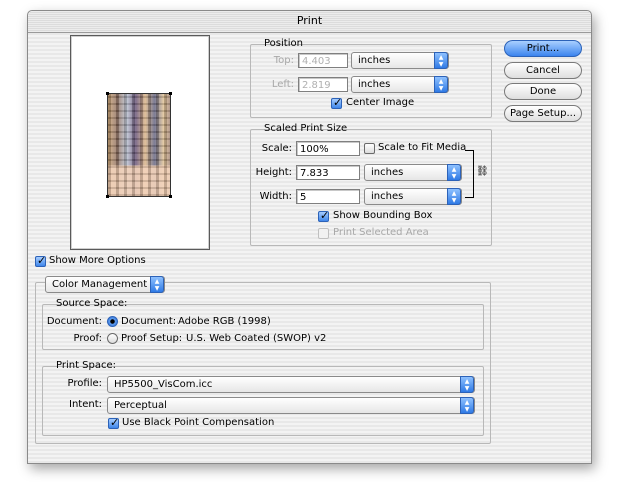 The height and width of the screenshot is (482, 627). Describe the element at coordinates (256, 338) in the screenshot. I see `proof-profile: U.S. Web Coated (SWOP) v2` at that location.